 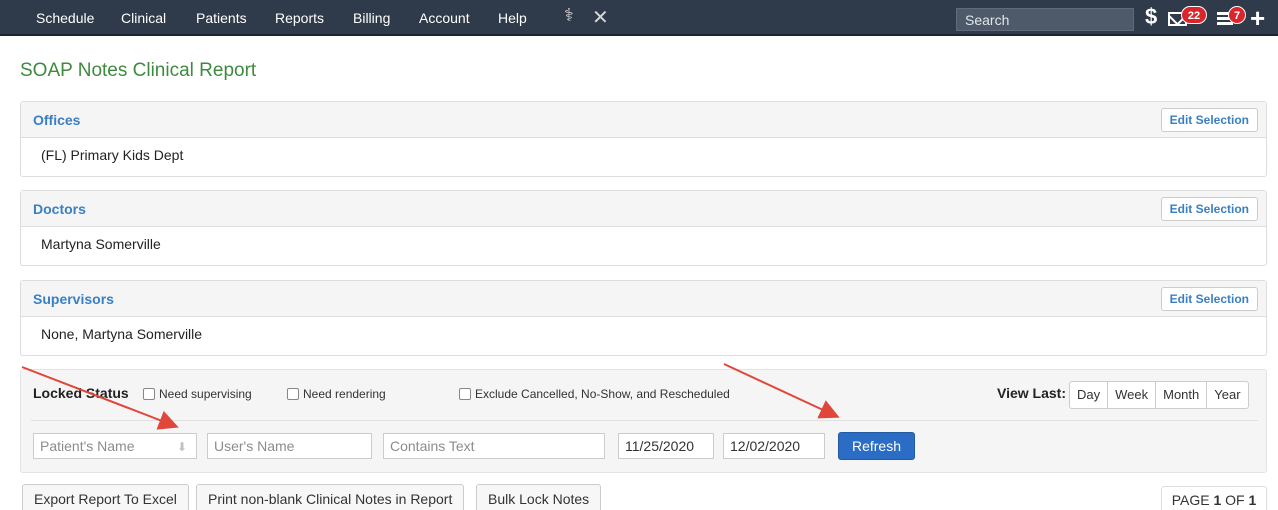 What do you see at coordinates (666, 446) in the screenshot?
I see `date-from-input` at bounding box center [666, 446].